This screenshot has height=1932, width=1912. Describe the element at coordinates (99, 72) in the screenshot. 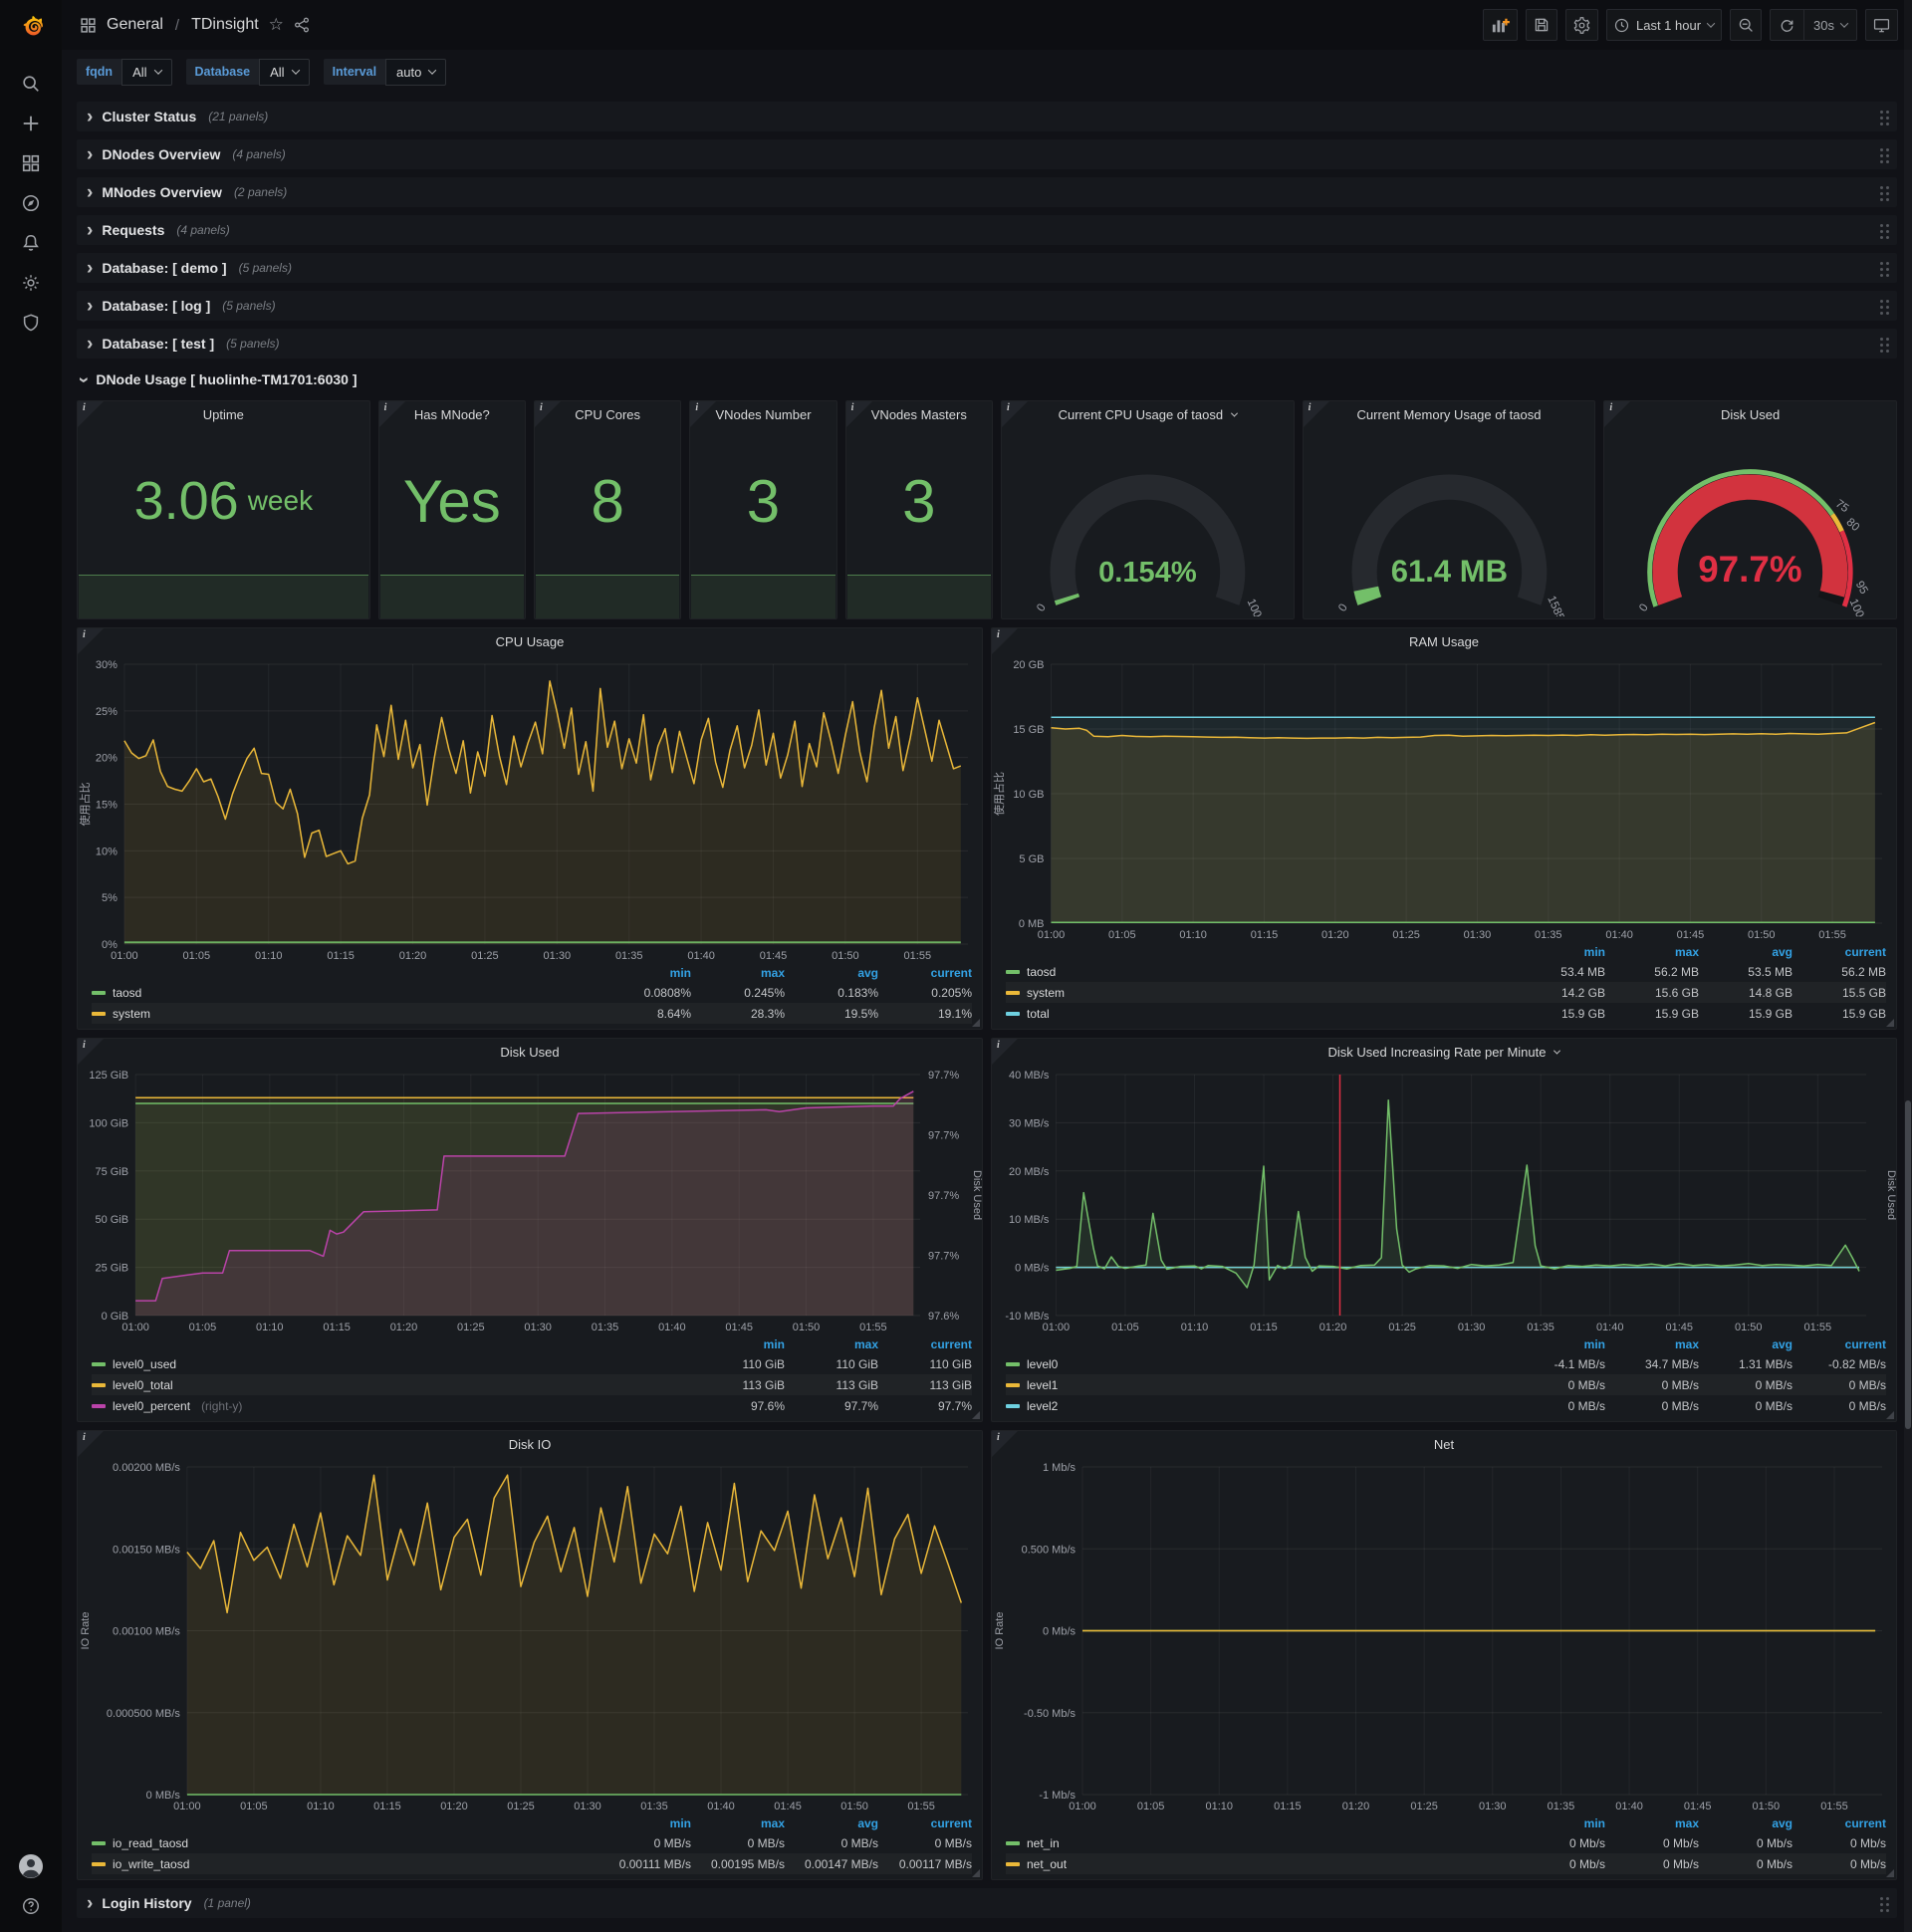

I see `variable-label: fqdn` at that location.